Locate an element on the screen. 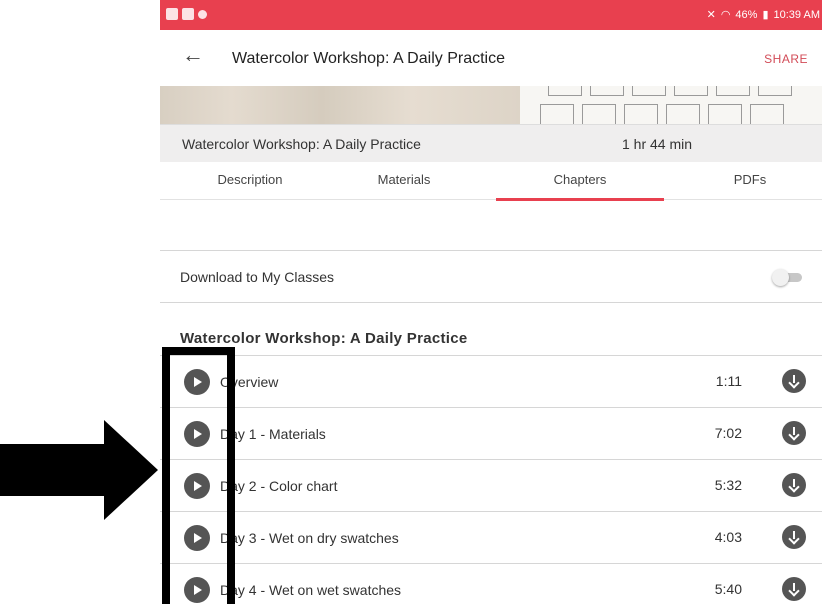 This screenshot has height=604, width=822. mute-icon: ✕ is located at coordinates (711, 15).